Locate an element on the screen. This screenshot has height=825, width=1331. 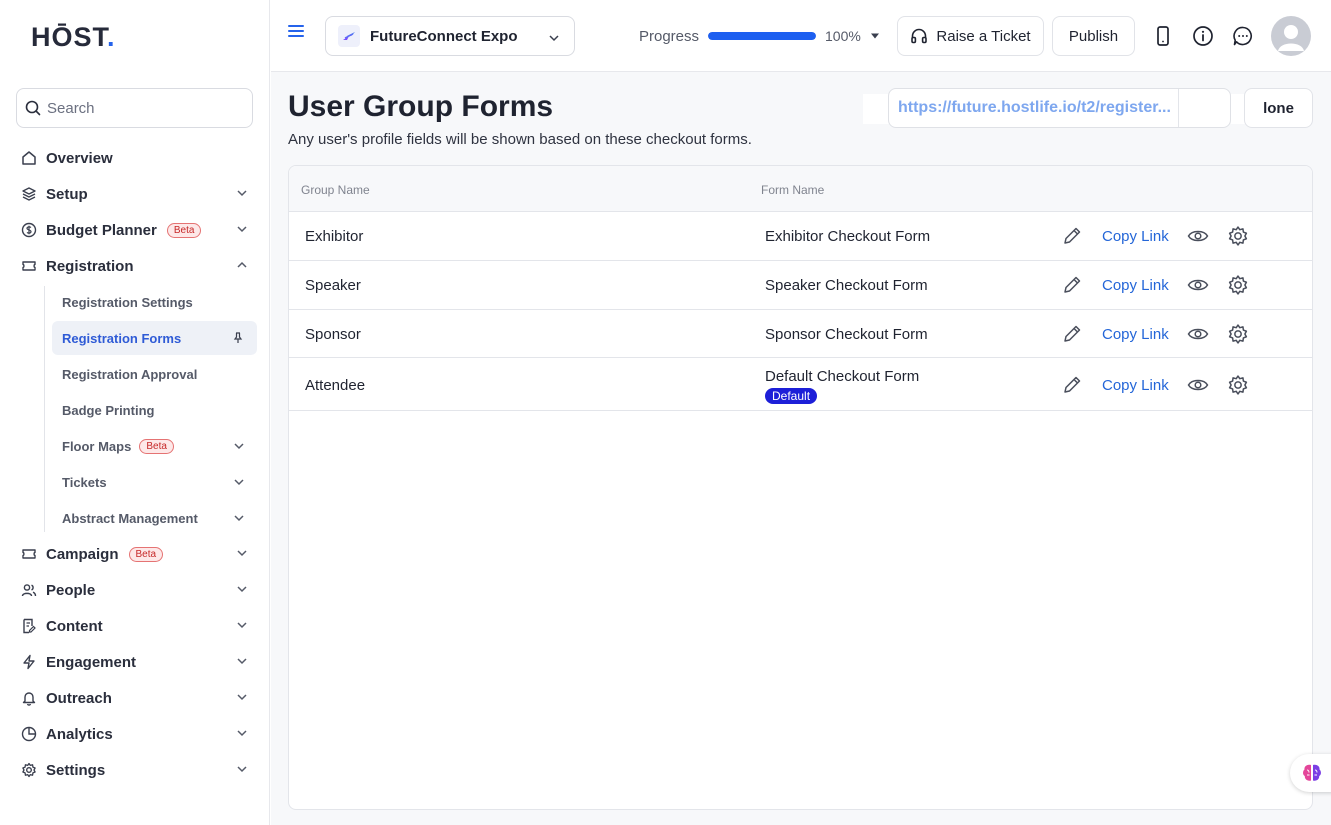
brain-icon is located at coordinates (1312, 773).